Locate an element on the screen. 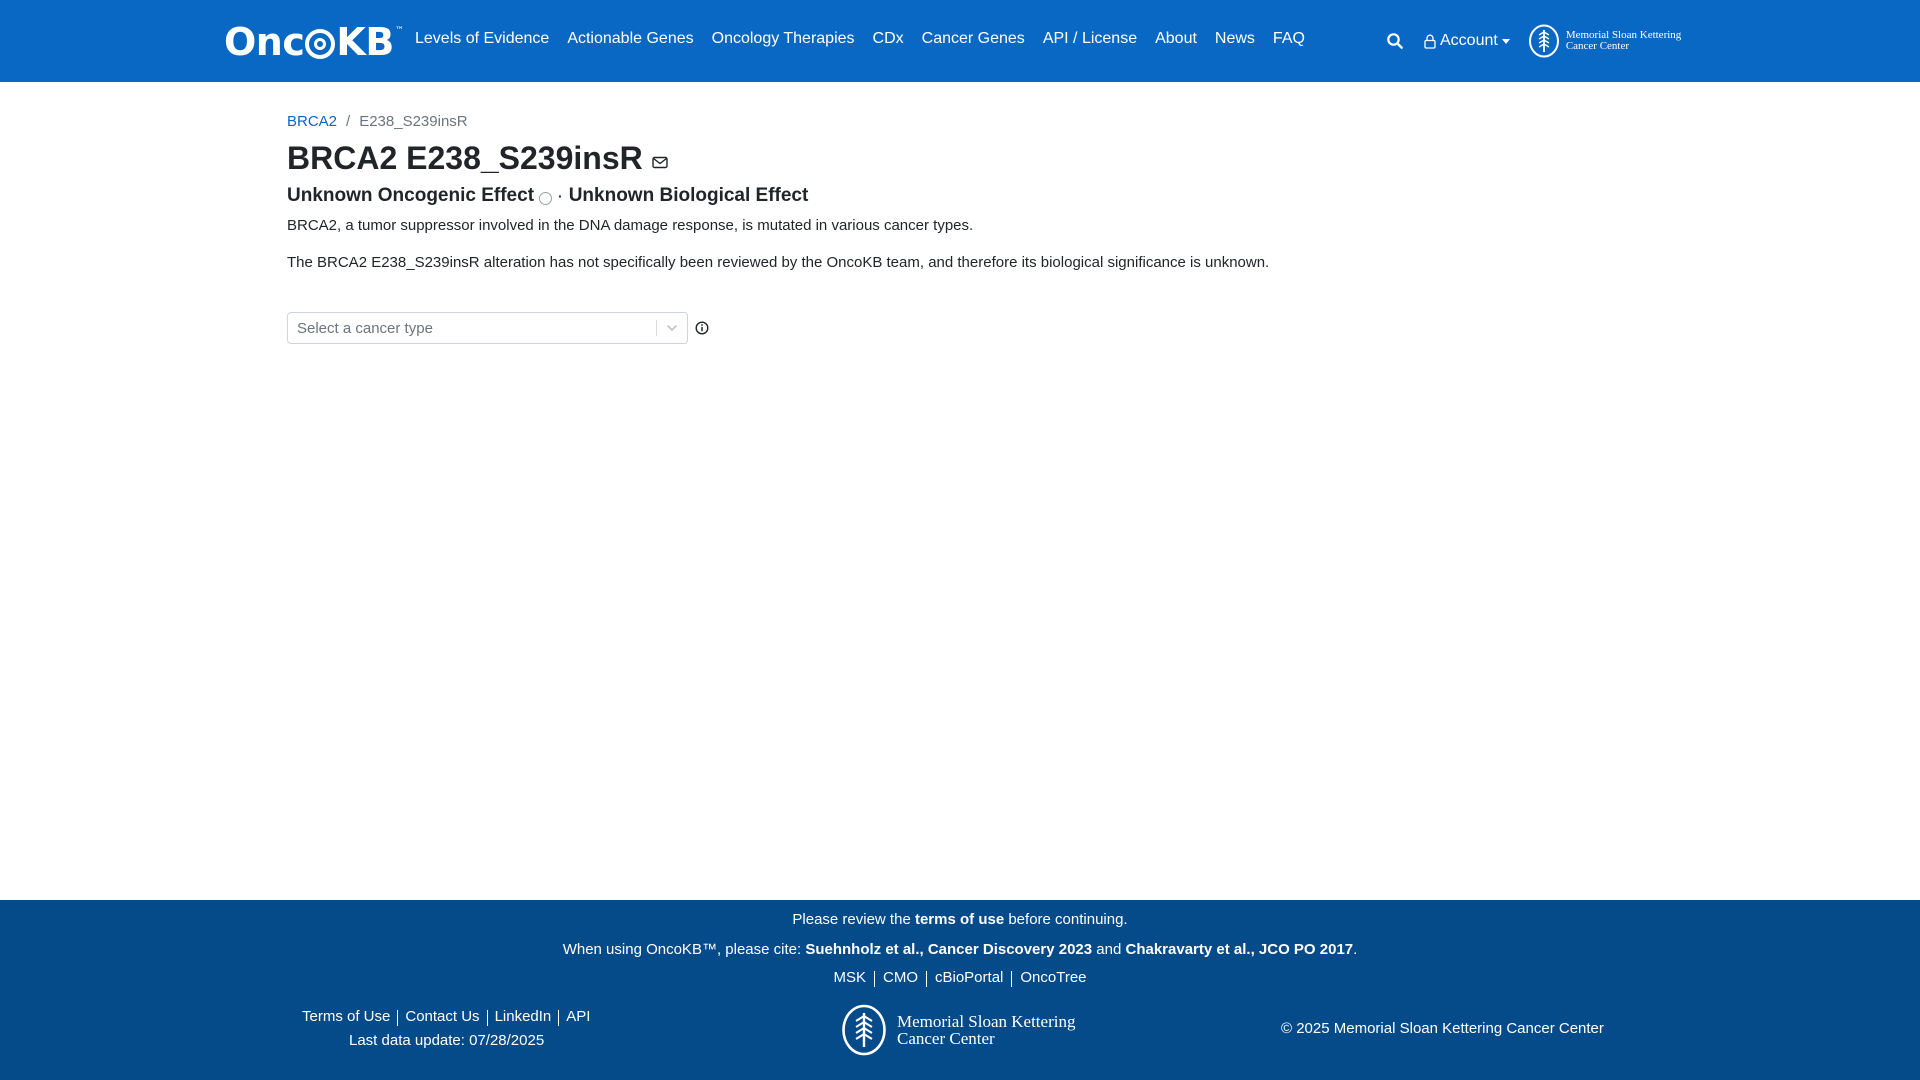  cancer-type-select: Select a cancer type is located at coordinates (487, 328).